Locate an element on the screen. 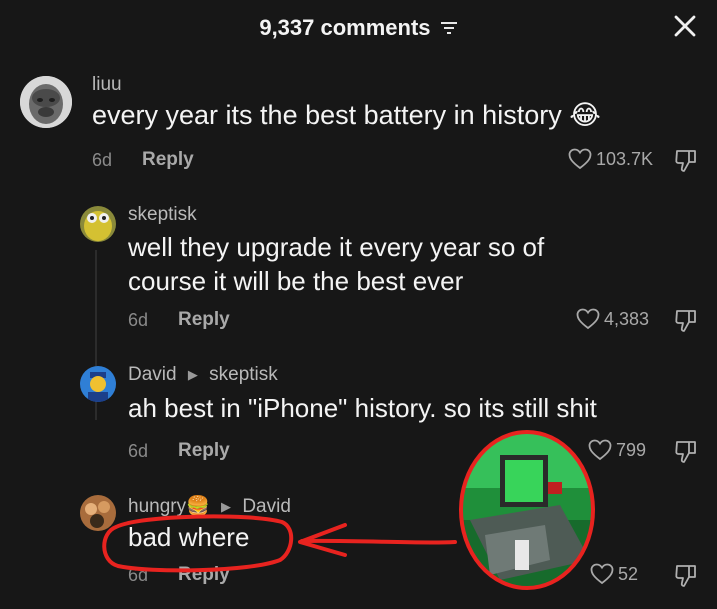  comment-count: 9,337 comments is located at coordinates (345, 28).